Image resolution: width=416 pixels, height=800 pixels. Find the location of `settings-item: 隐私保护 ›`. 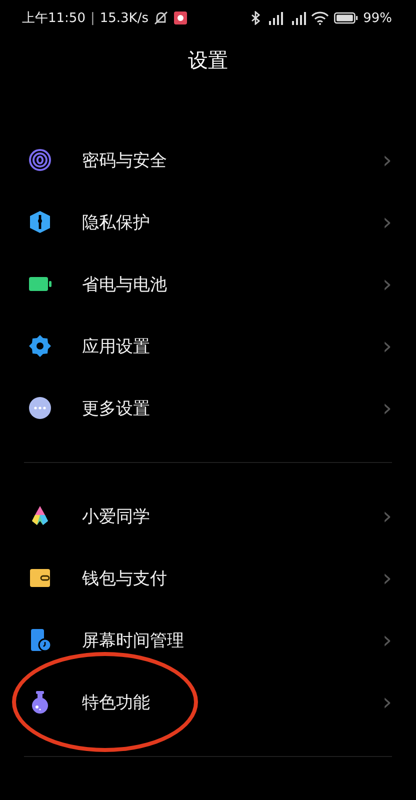

settings-item: 隐私保护 › is located at coordinates (208, 222).